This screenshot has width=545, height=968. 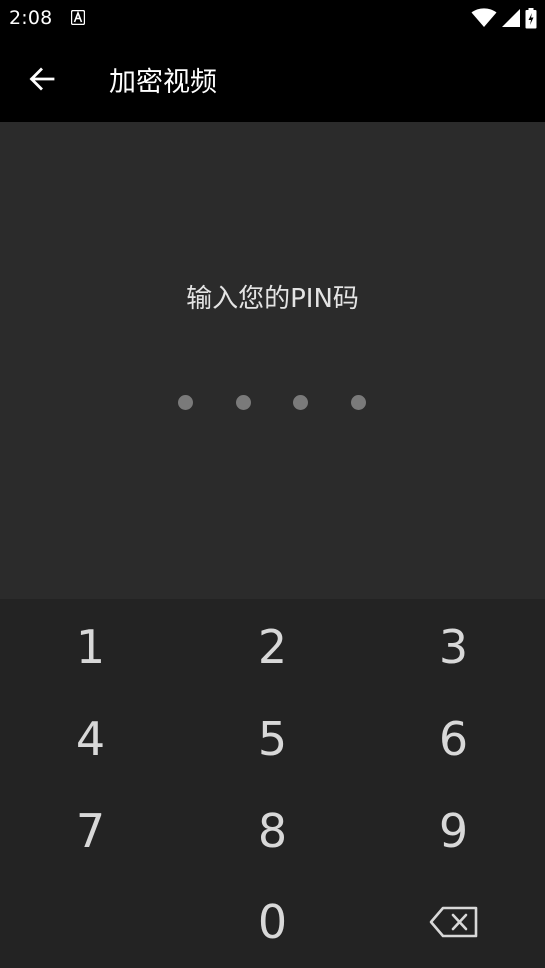 I want to click on backspace-icon, so click(x=453, y=922).